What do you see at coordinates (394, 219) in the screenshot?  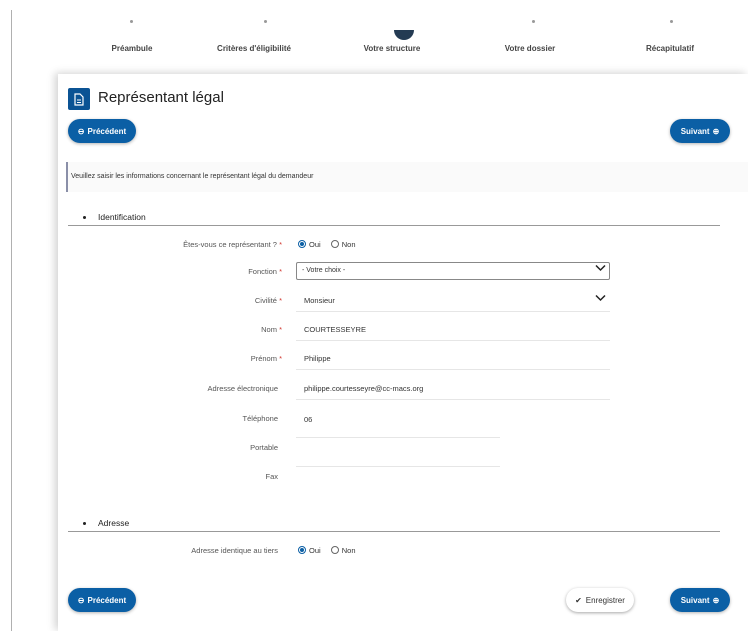 I see `section-identification: Identification` at bounding box center [394, 219].